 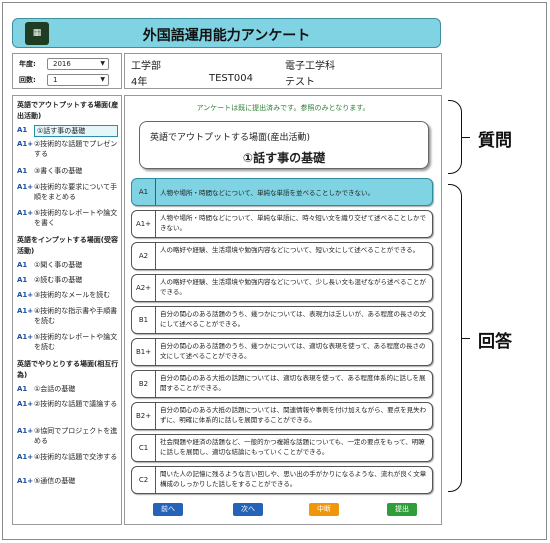 What do you see at coordinates (58, 171) in the screenshot?
I see `sidebar-item-label: ③書く事の基礎` at bounding box center [58, 171].